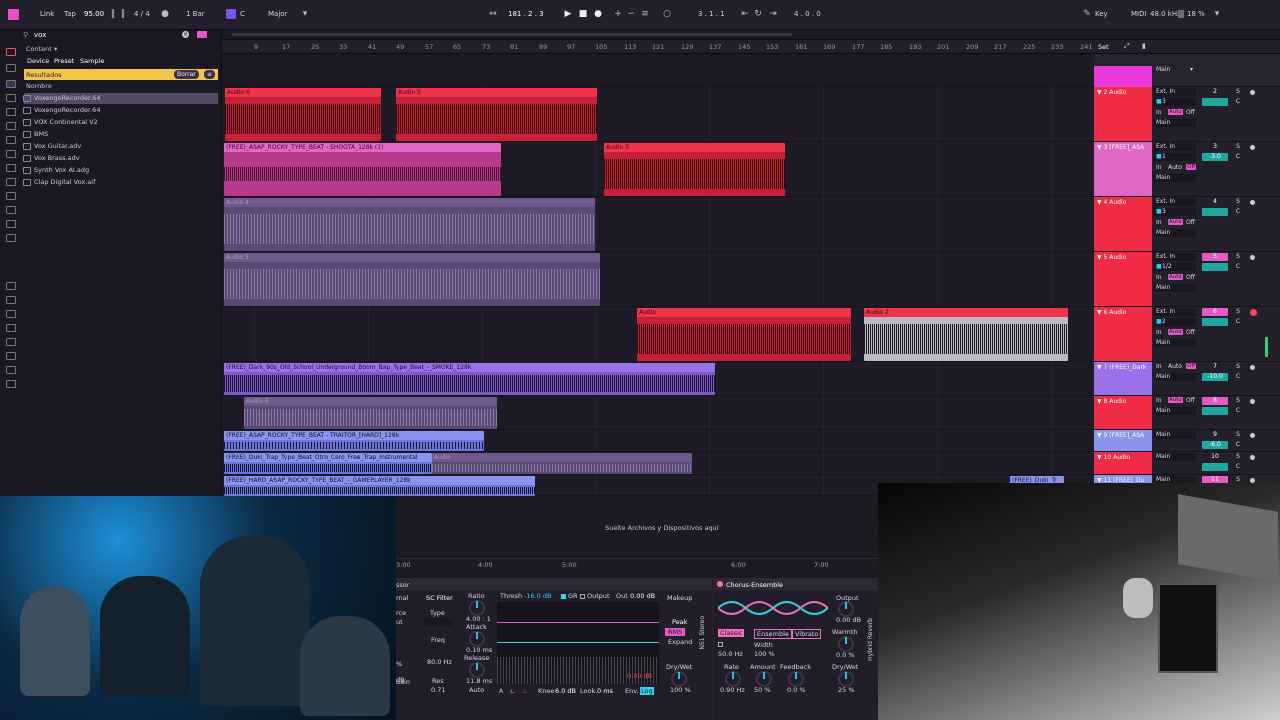  Describe the element at coordinates (680, 642) in the screenshot. I see `expand-mode: Expand` at that location.